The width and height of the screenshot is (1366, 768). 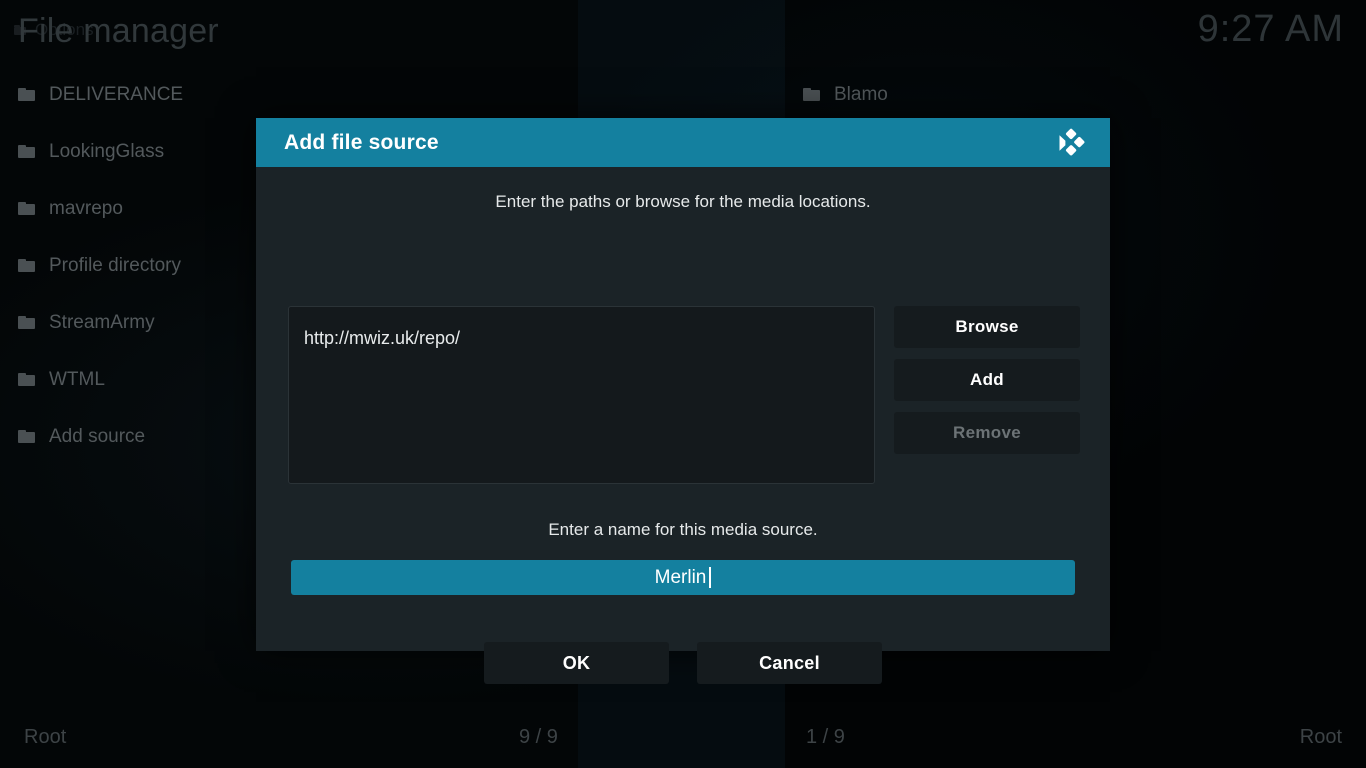 What do you see at coordinates (107, 151) in the screenshot?
I see `list-item-label: LookingGlass` at bounding box center [107, 151].